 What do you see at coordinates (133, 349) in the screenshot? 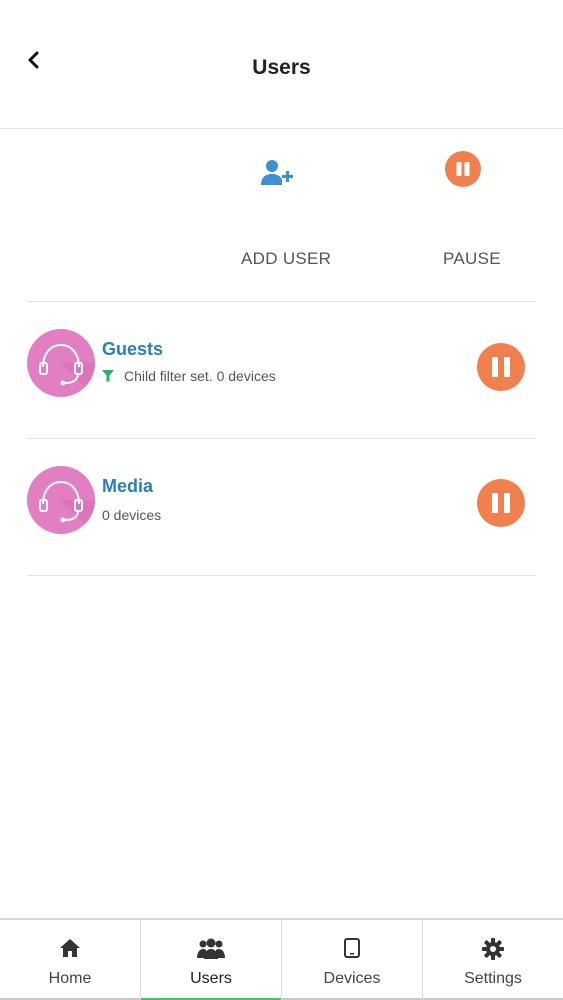
I see `user-name: Guests` at bounding box center [133, 349].